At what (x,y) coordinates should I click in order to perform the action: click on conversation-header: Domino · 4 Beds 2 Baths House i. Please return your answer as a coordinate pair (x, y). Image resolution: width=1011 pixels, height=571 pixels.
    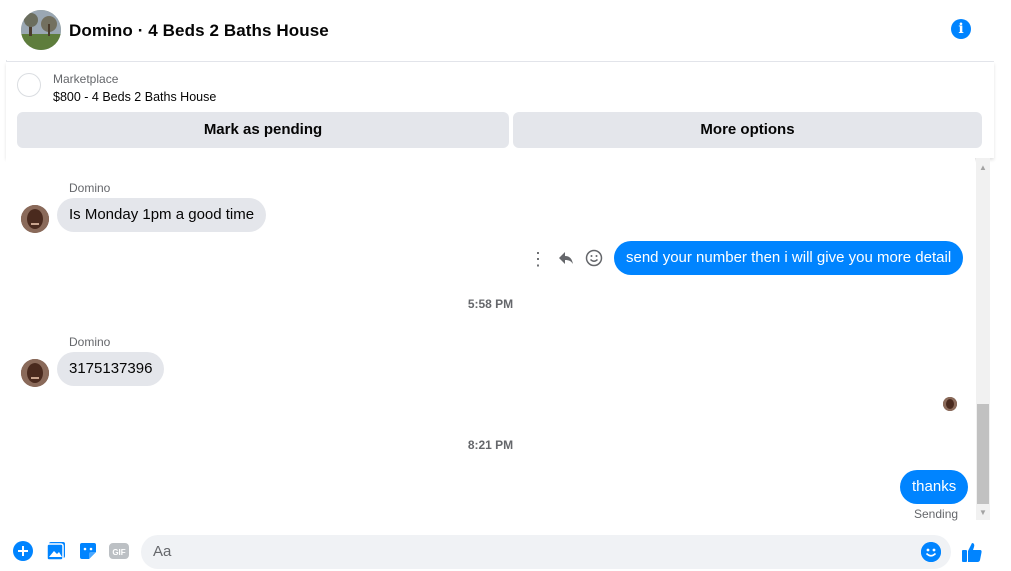
    Looking at the image, I should click on (500, 31).